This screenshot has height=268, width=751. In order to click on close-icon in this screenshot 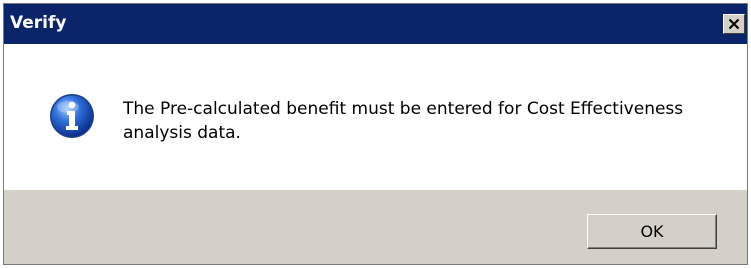, I will do `click(734, 24)`.